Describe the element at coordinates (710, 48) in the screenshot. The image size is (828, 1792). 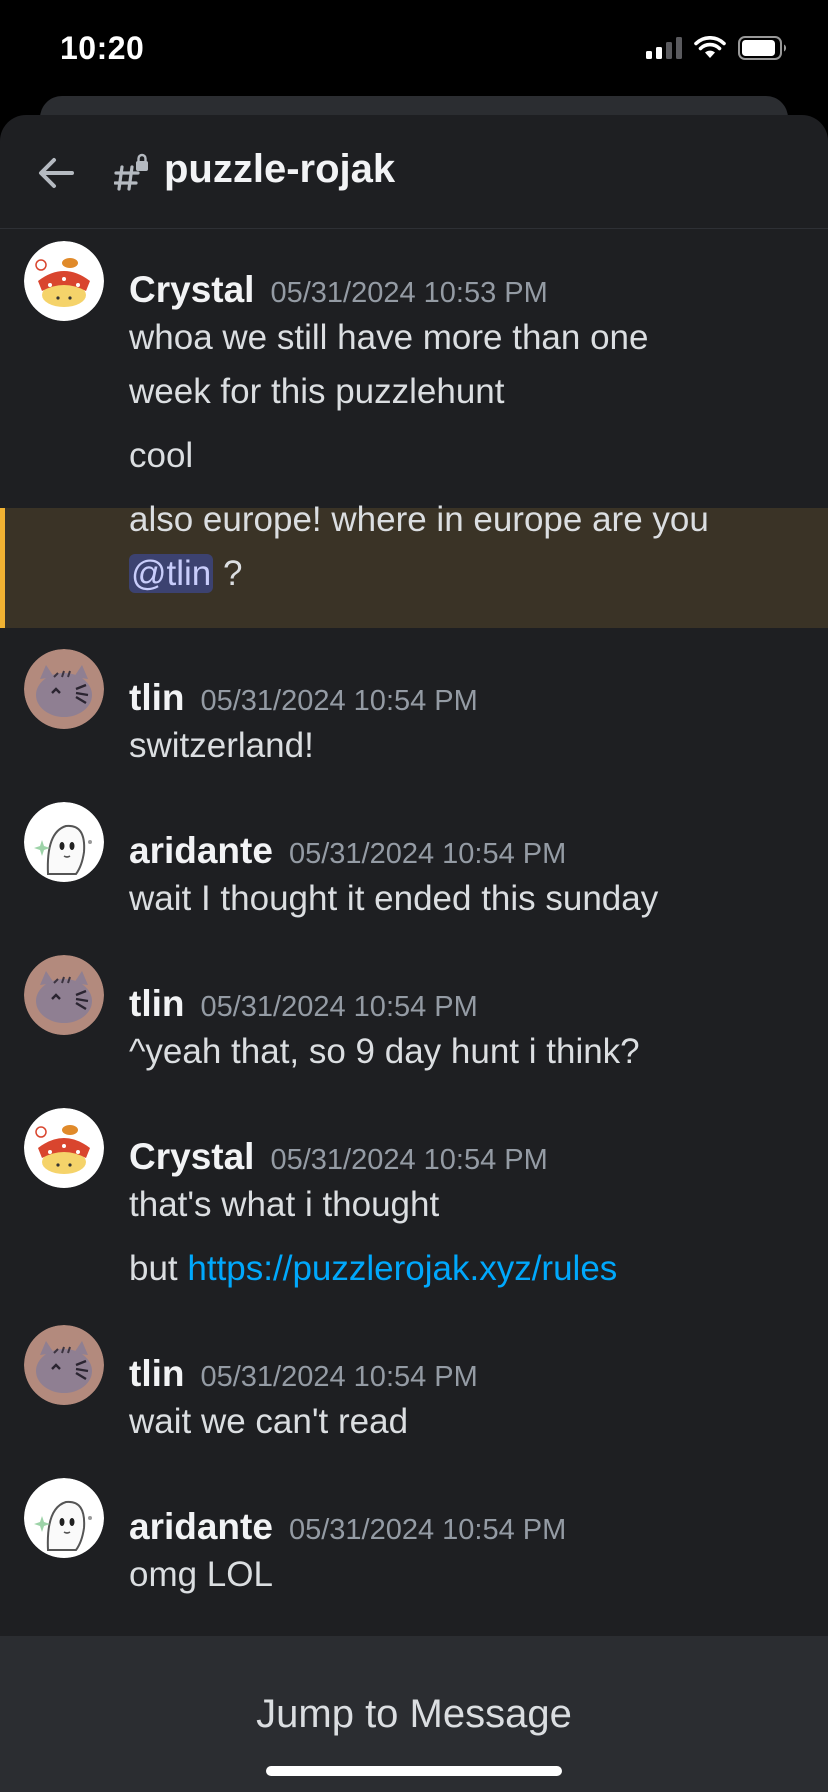
I see `wifi-icon` at that location.